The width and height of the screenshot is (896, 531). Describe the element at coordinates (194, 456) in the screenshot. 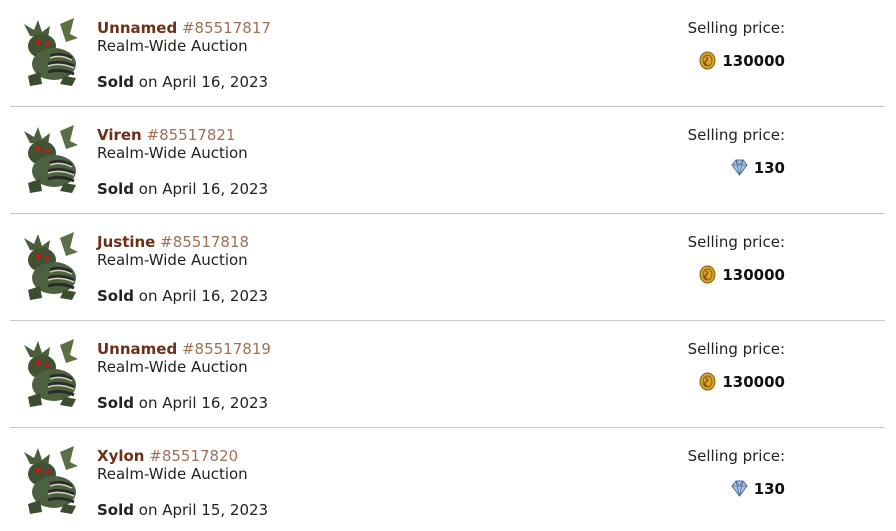

I see `dragon-id: #85517820` at that location.